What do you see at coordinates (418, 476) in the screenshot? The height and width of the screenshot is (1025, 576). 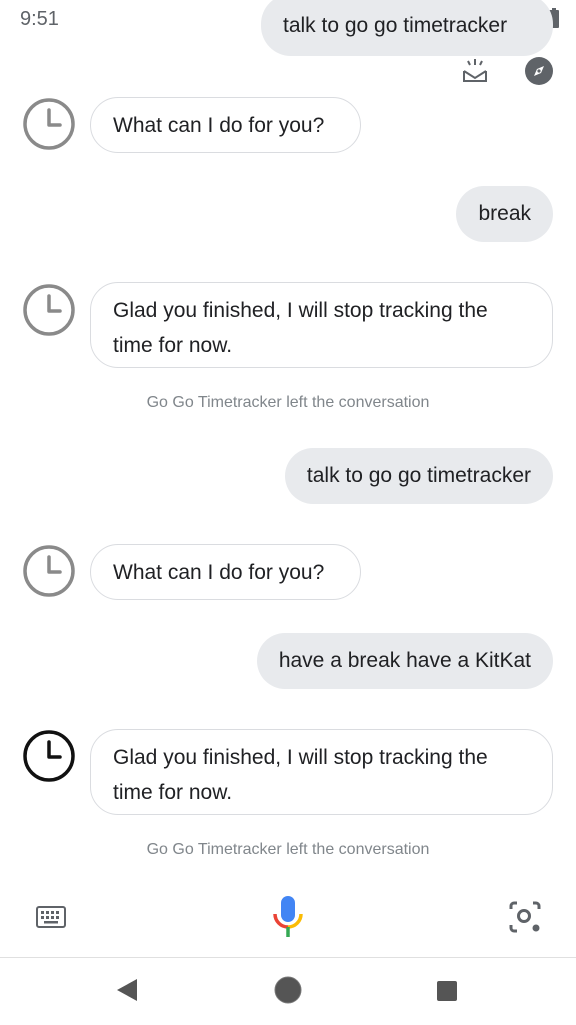 I see `user-message: talk to go go timetracker` at bounding box center [418, 476].